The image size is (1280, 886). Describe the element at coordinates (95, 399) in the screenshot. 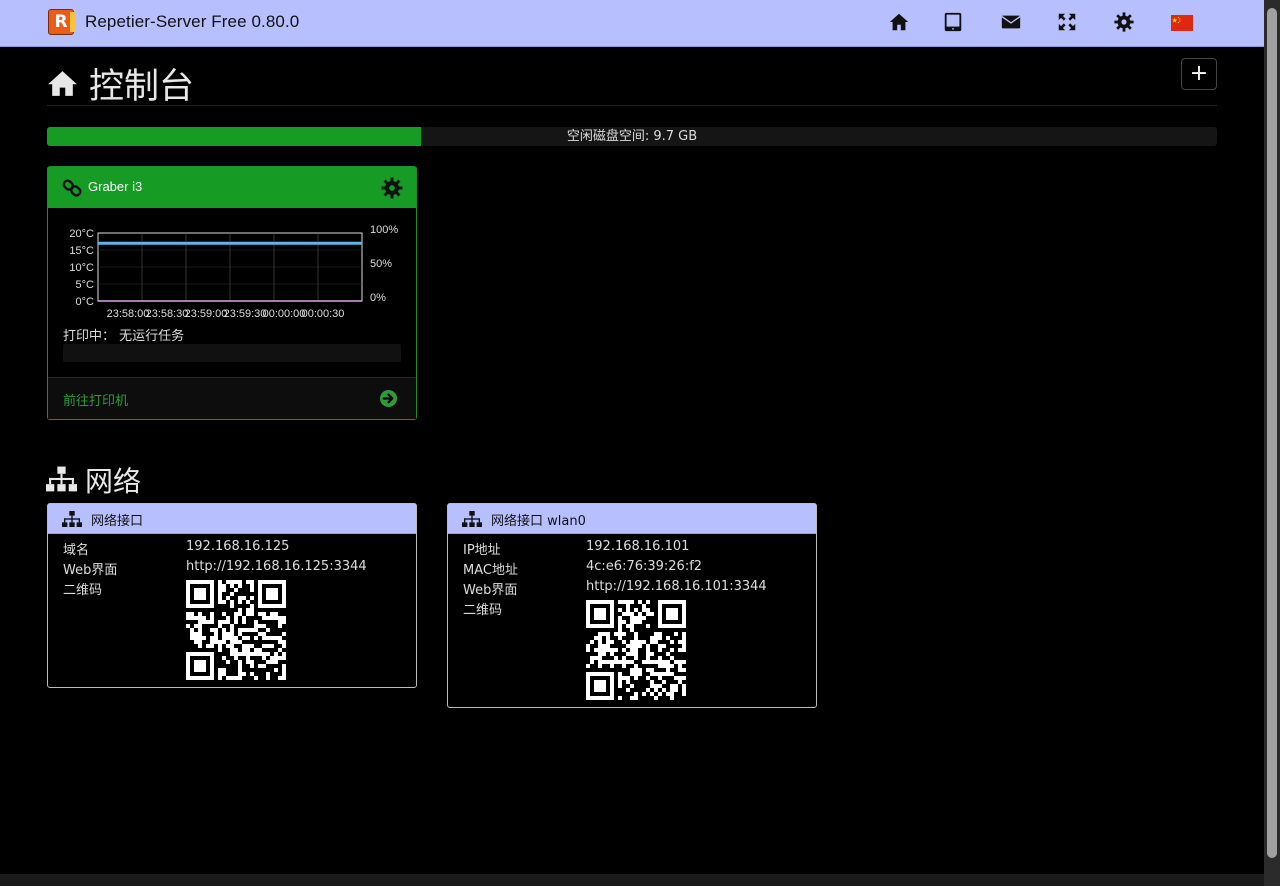

I see `goto-printer-link: 前往打印机` at that location.